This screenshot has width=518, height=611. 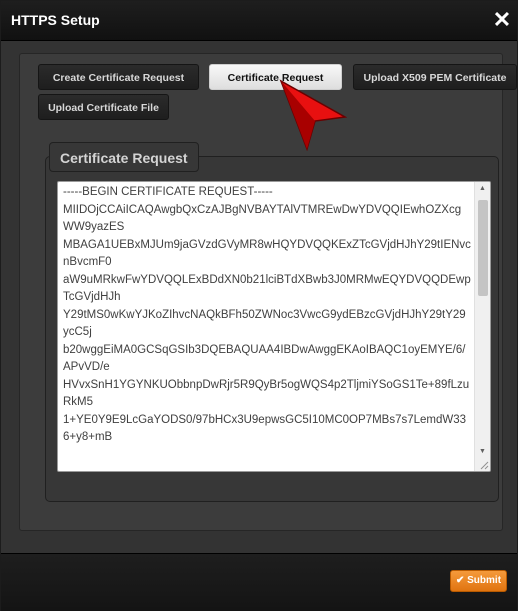 I want to click on tab-create-certificate-request: Create Certificate Request, so click(x=118, y=77).